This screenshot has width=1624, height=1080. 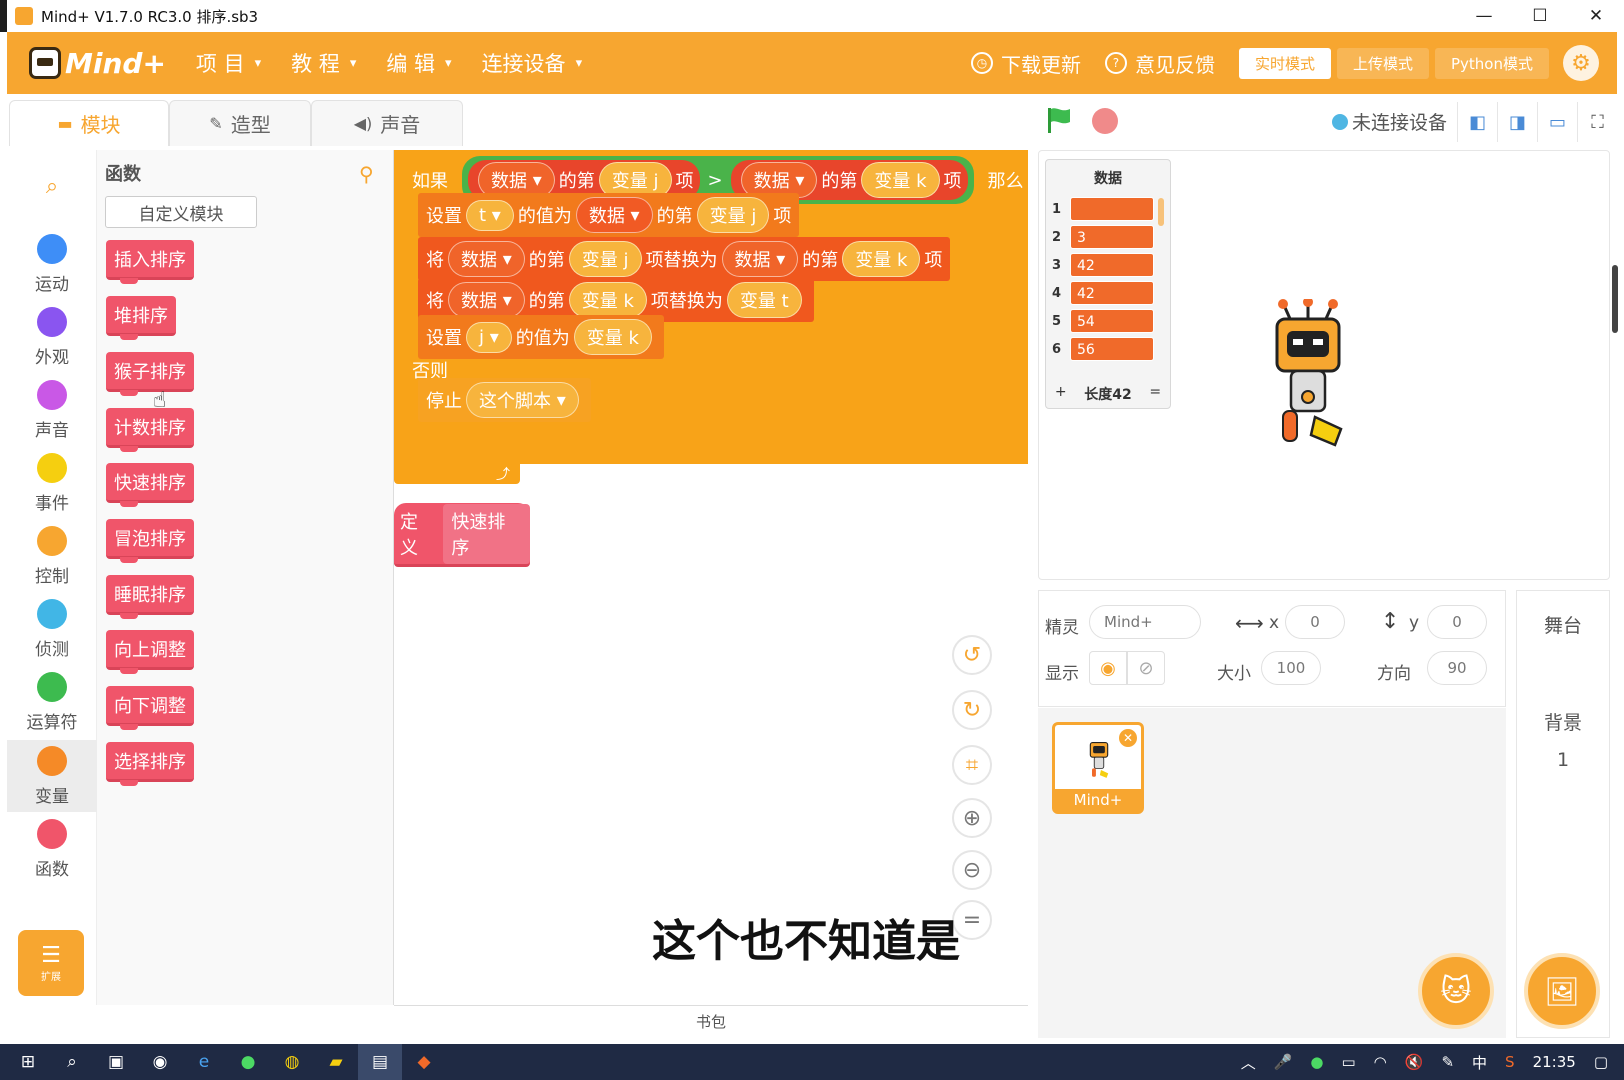 I want to click on wechat-icon: ●, so click(x=248, y=1062).